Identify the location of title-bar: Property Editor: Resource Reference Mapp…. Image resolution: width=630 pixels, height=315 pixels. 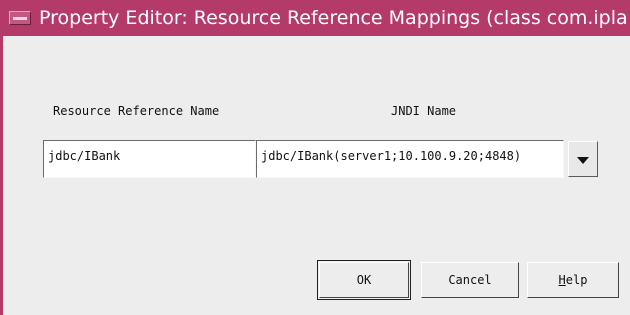
(316, 18).